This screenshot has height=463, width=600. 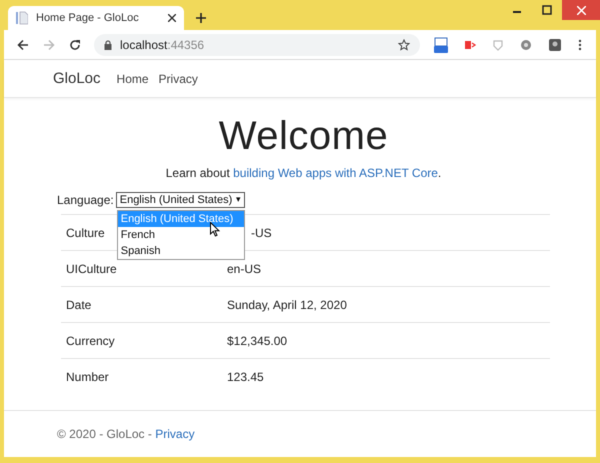 What do you see at coordinates (91, 269) in the screenshot?
I see `table-cell: UICulture` at bounding box center [91, 269].